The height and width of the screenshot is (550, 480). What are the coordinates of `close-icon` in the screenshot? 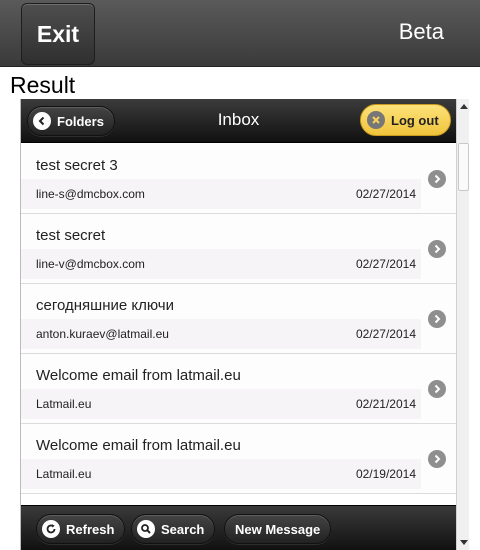 It's located at (376, 120).